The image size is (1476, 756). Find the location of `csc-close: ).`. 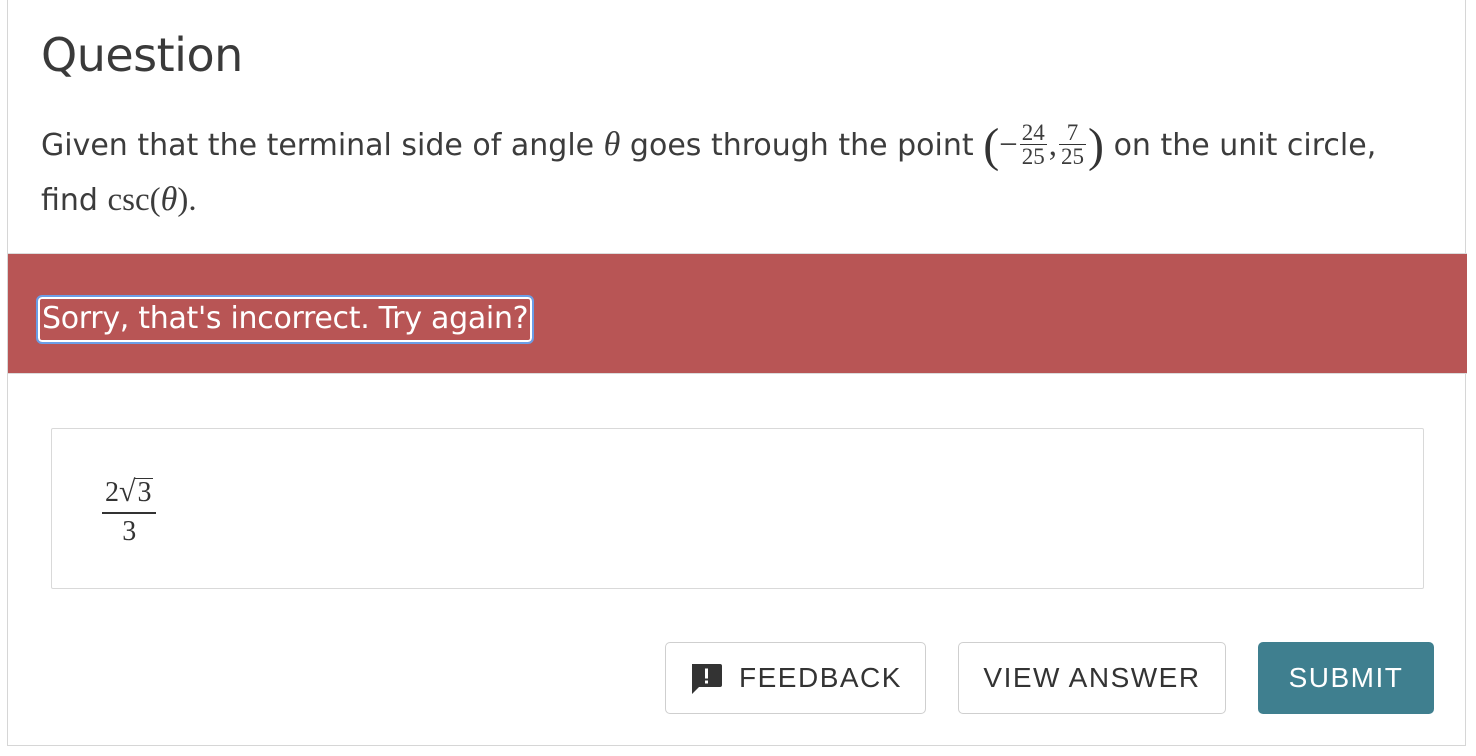

csc-close: ). is located at coordinates (187, 200).